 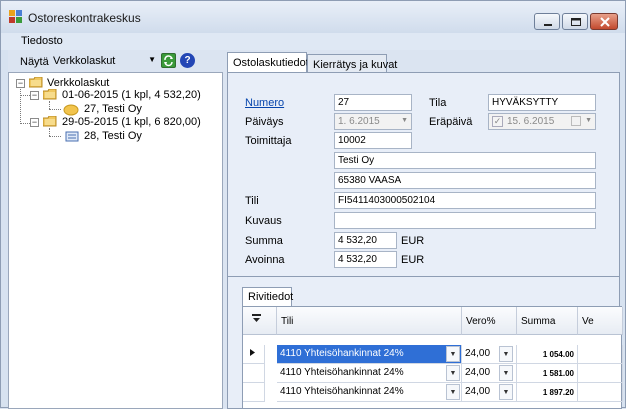 What do you see at coordinates (264, 103) in the screenshot?
I see `numero-link: Numero` at bounding box center [264, 103].